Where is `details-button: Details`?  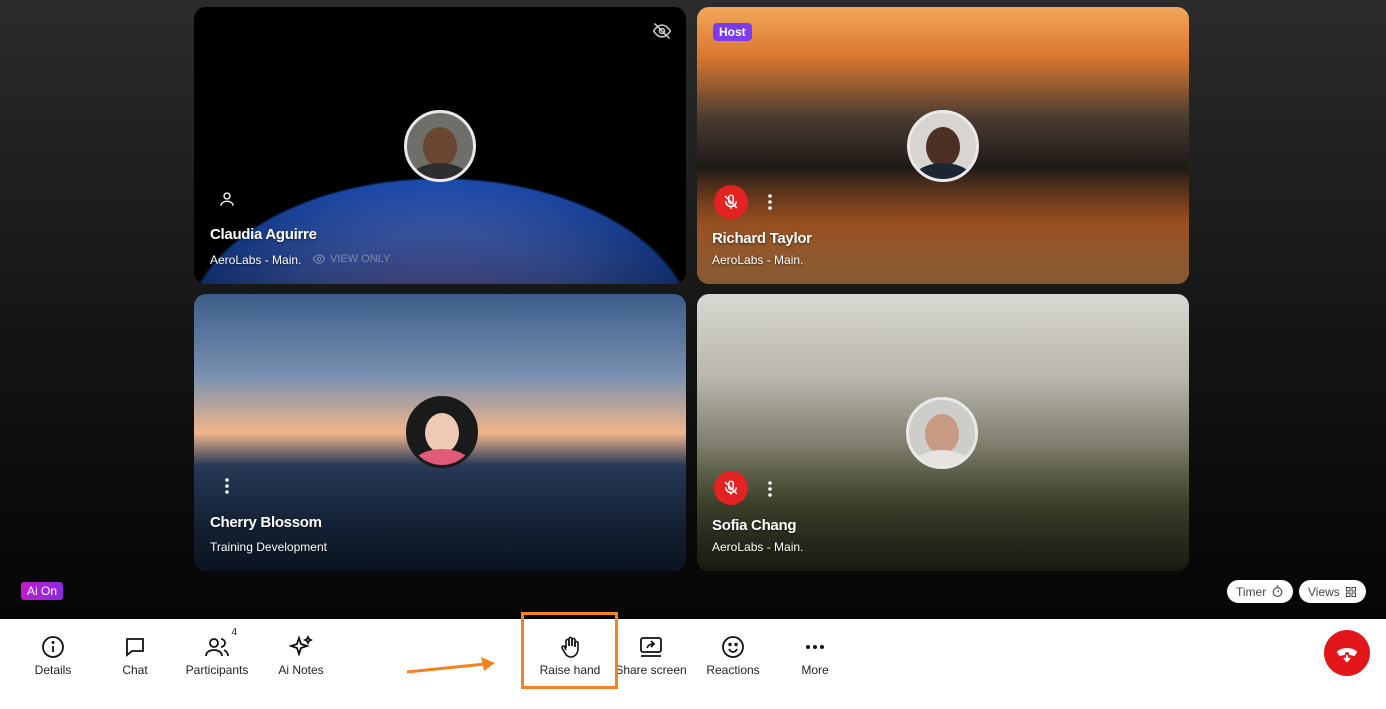
details-button: Details is located at coordinates (53, 652).